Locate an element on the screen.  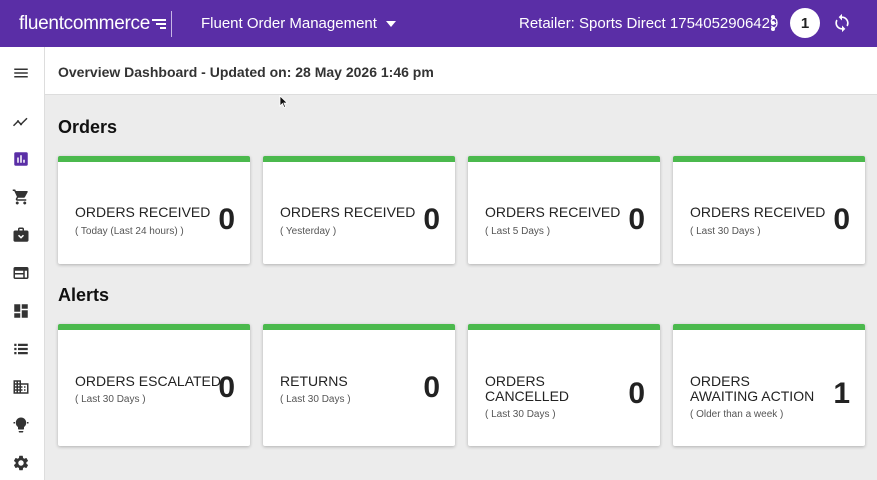
web-icon is located at coordinates (21, 273).